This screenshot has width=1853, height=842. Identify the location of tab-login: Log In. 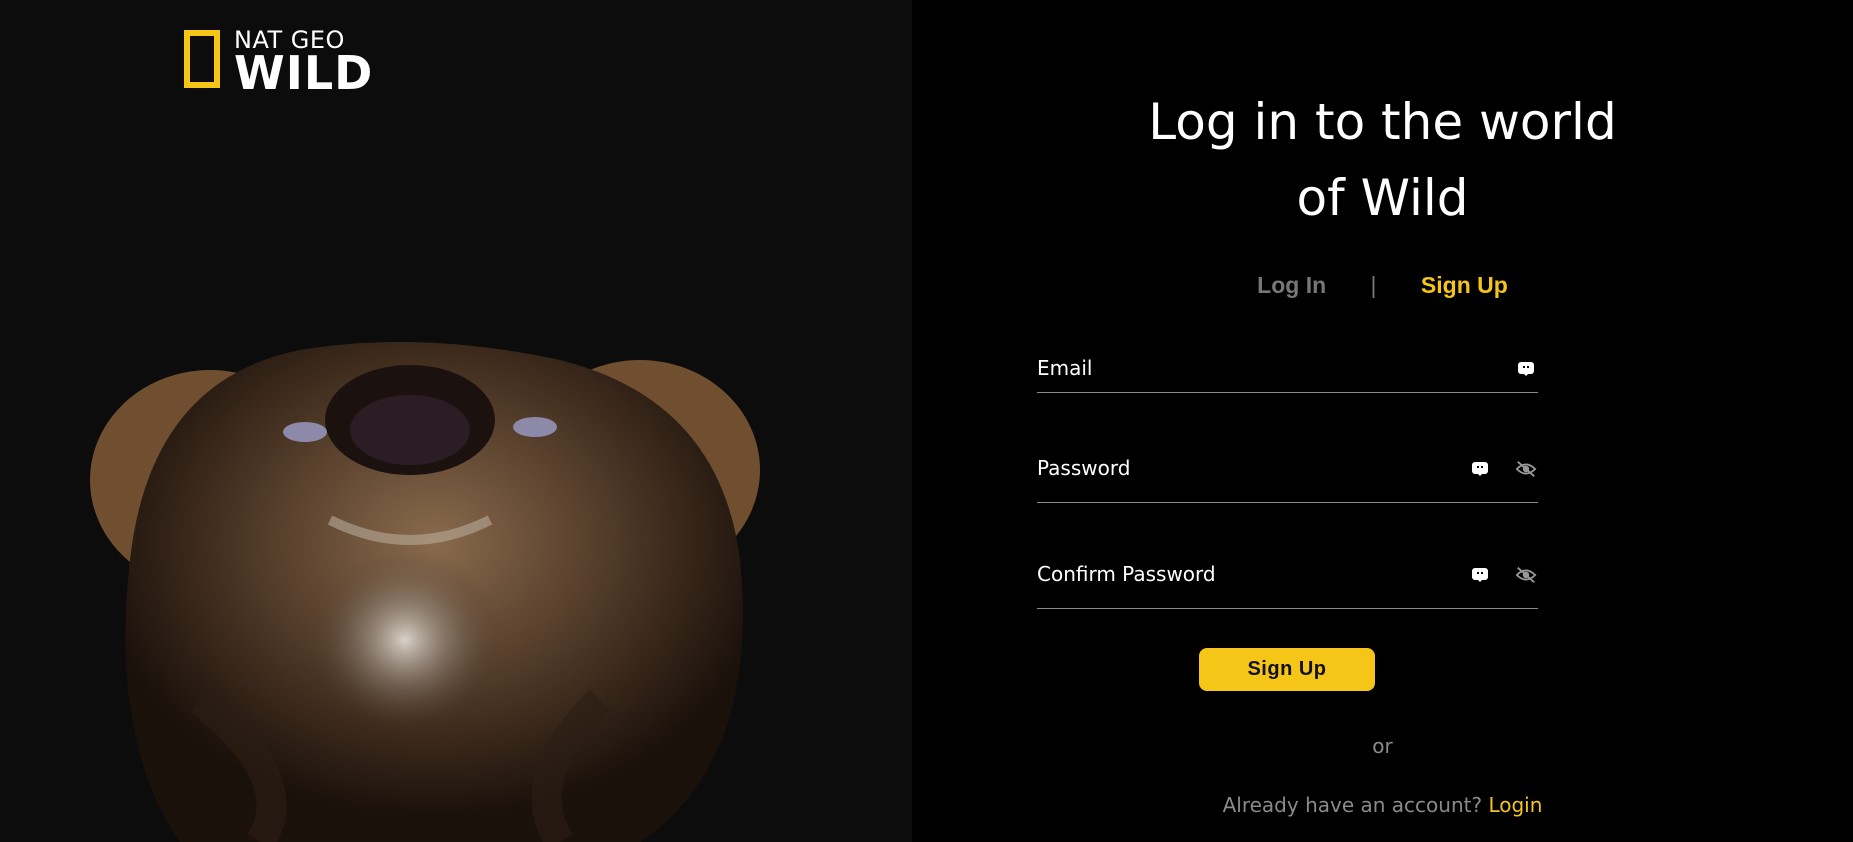
(1291, 285).